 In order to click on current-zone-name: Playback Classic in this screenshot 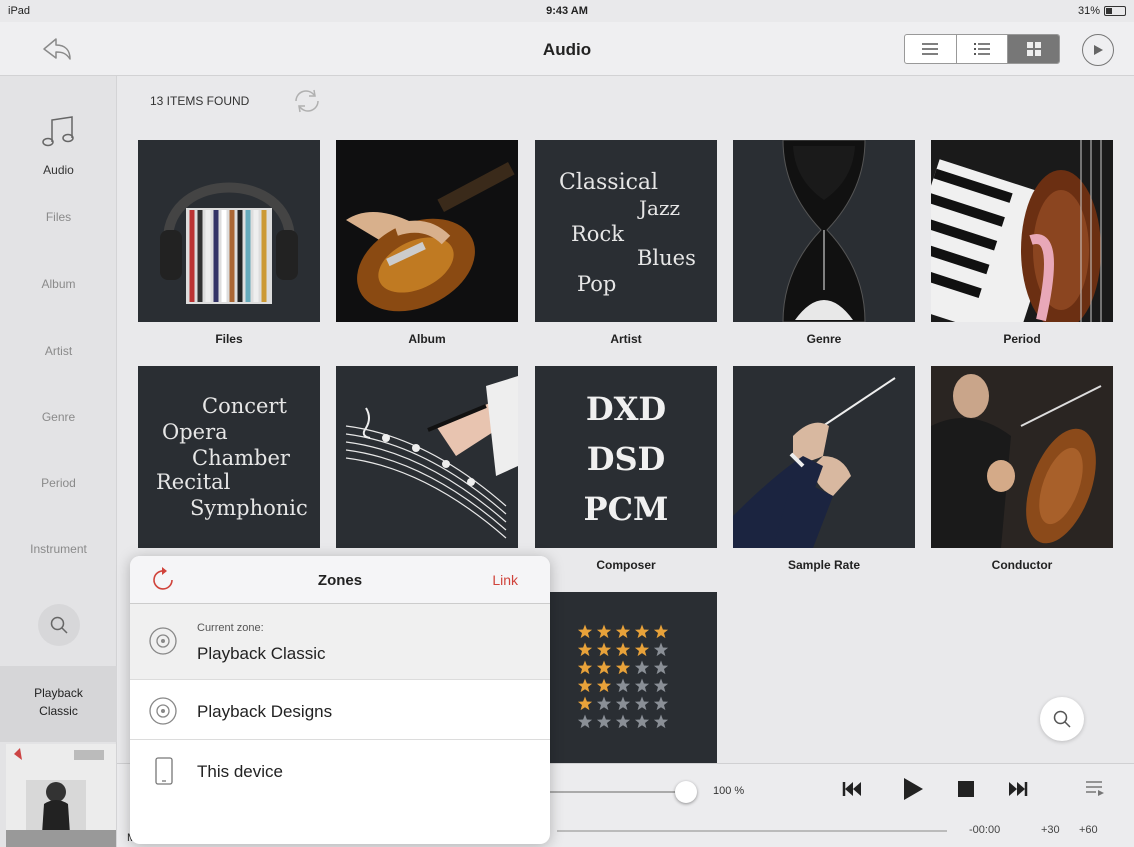, I will do `click(261, 653)`.